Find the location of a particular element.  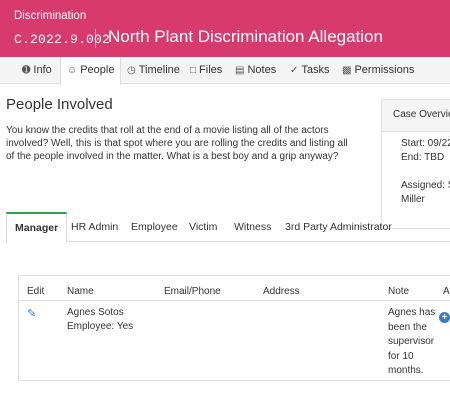

person-employee-status: Employee: Yes is located at coordinates (100, 326).